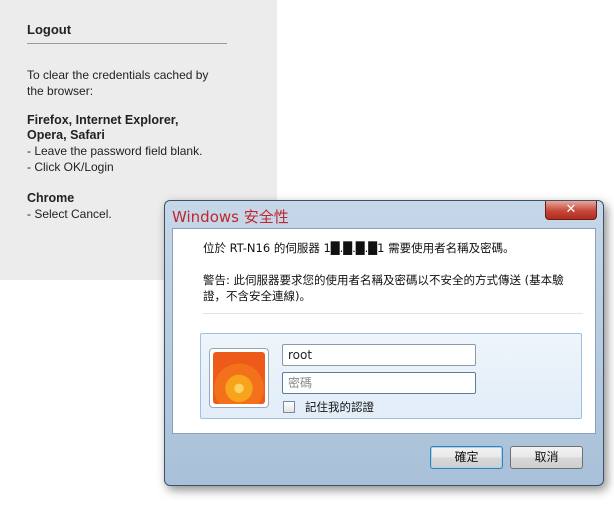 The height and width of the screenshot is (506, 614). Describe the element at coordinates (103, 120) in the screenshot. I see `firefox-heading-line1: Firefox, Internet Explorer,` at that location.